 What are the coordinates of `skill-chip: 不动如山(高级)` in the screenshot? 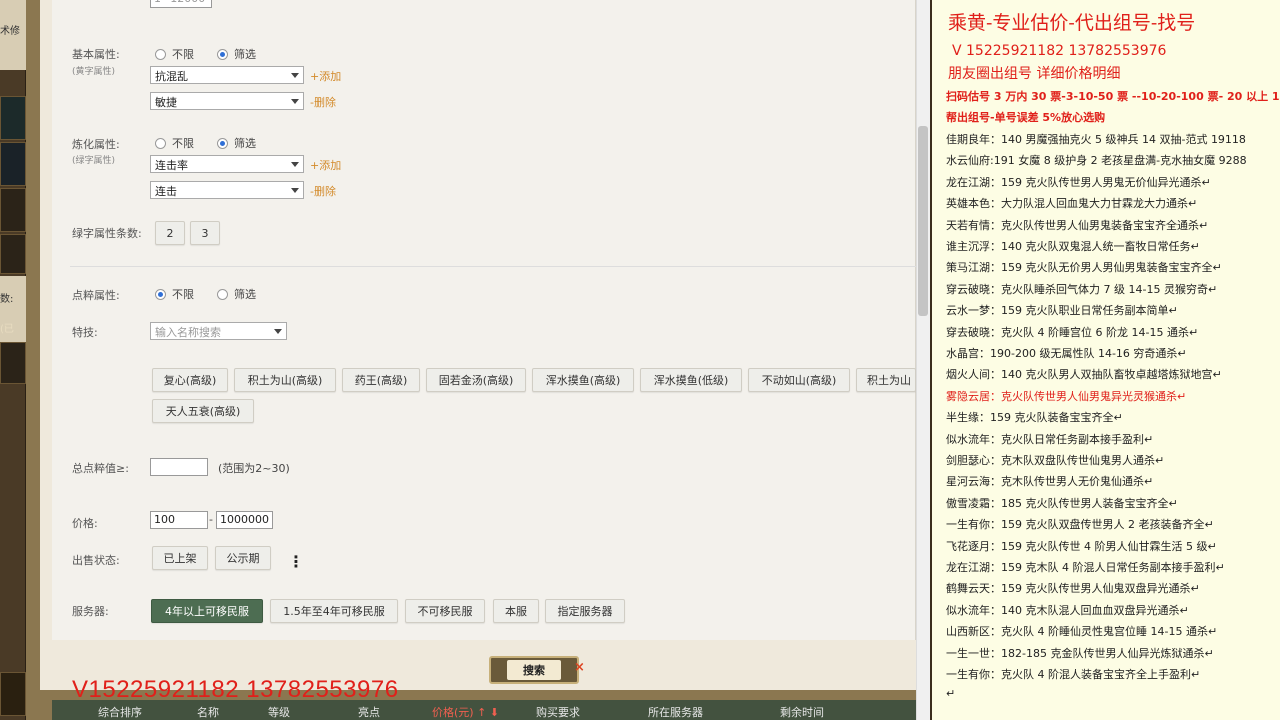 It's located at (799, 380).